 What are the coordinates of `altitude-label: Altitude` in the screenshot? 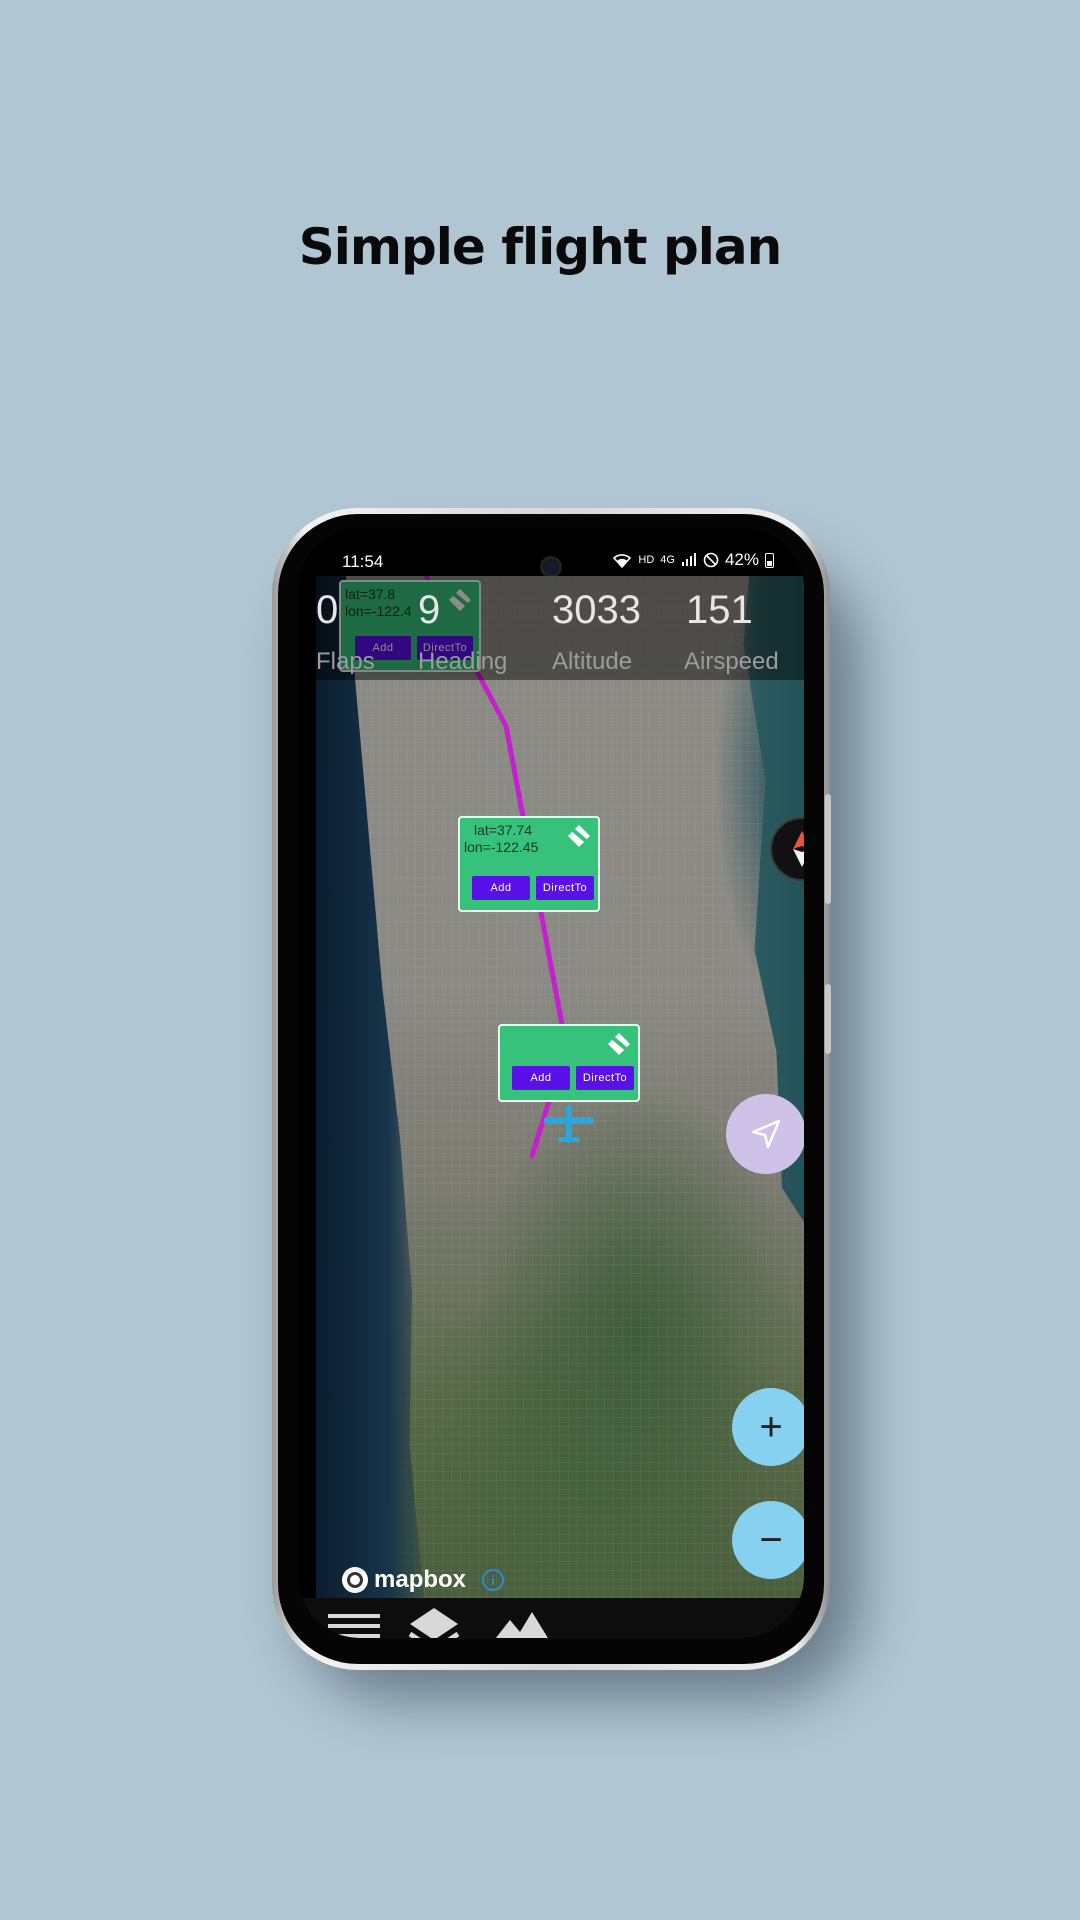 It's located at (592, 661).